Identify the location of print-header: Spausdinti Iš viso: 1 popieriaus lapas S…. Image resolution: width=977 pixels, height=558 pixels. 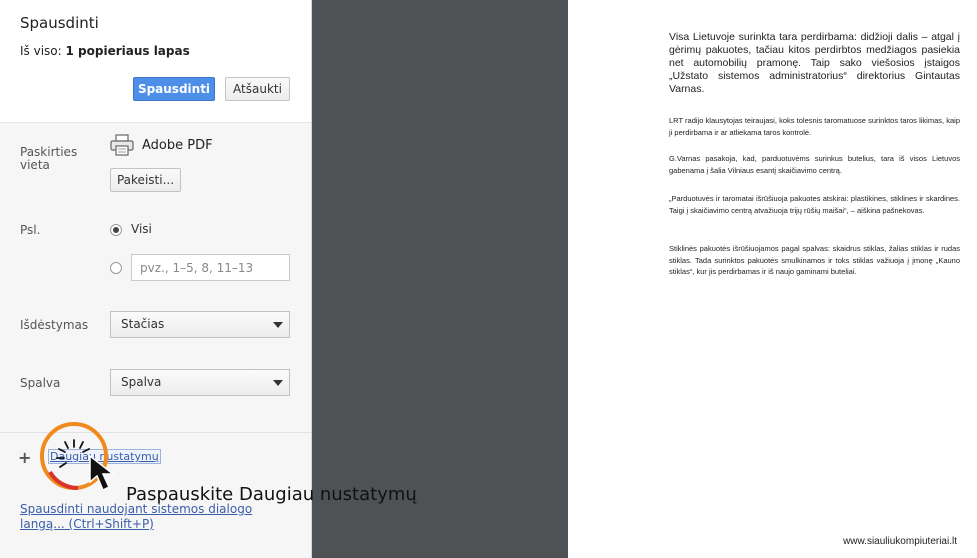
(155, 61).